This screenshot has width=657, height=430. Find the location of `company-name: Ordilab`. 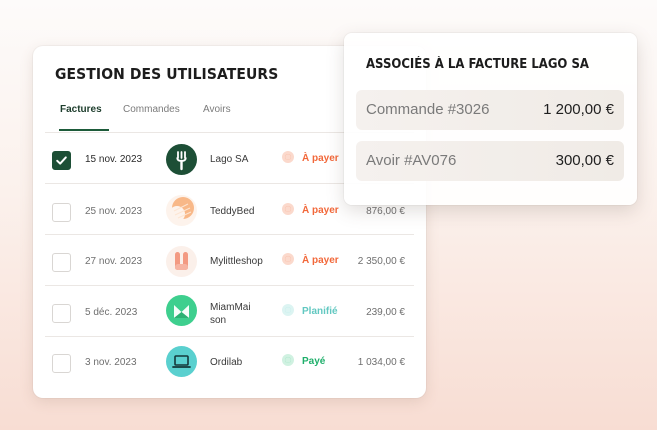

company-name: Ordilab is located at coordinates (226, 362).